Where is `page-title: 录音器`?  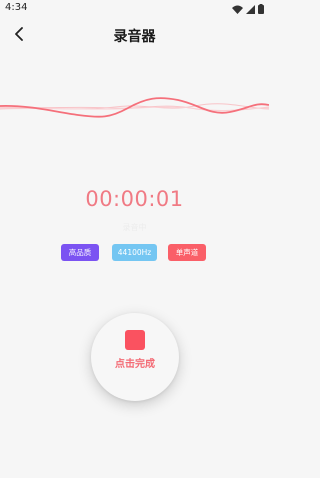 page-title: 录音器 is located at coordinates (134, 37).